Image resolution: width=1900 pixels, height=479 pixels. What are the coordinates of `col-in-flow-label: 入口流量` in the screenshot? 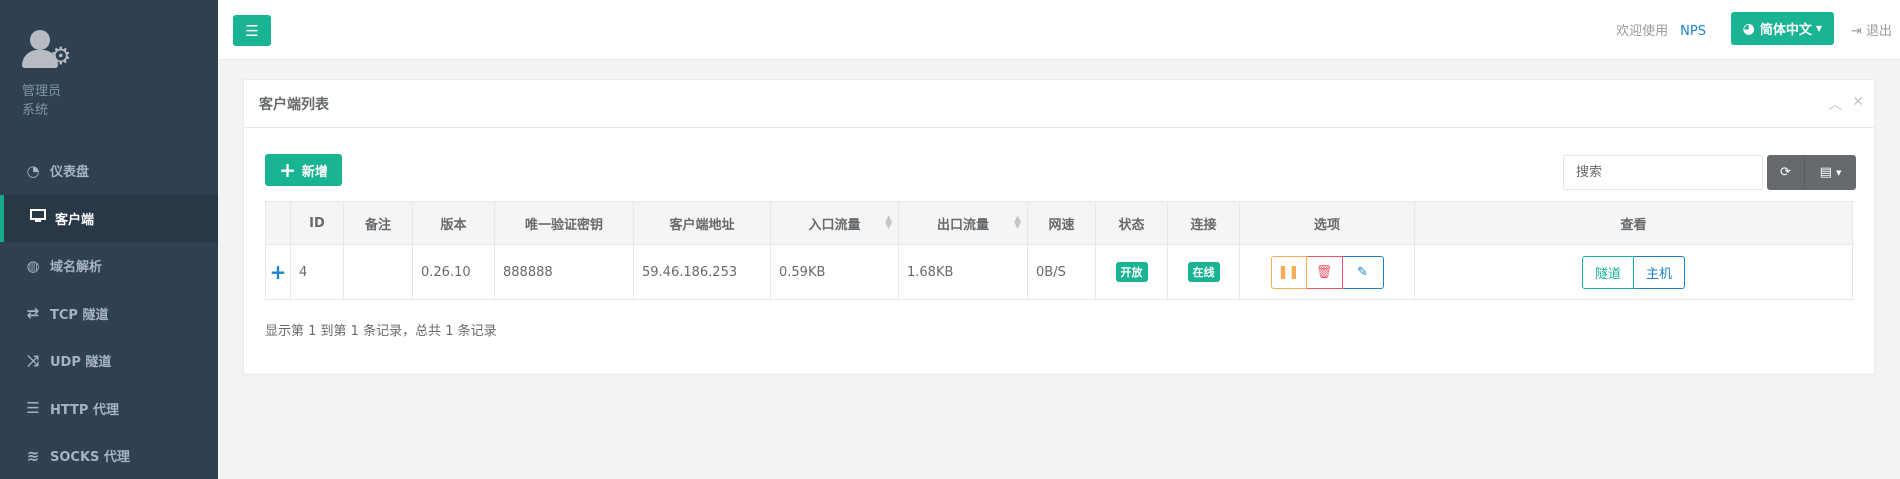 It's located at (834, 225).